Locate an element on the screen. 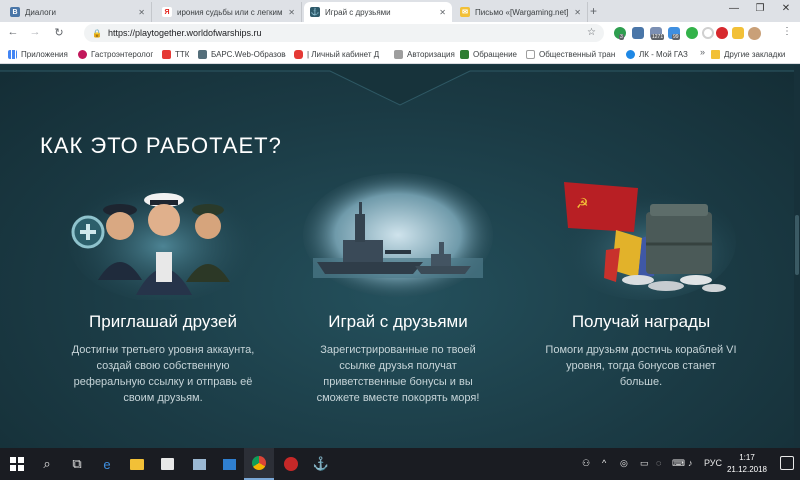 This screenshot has width=800, height=480. language-indicator: РУС is located at coordinates (713, 463).